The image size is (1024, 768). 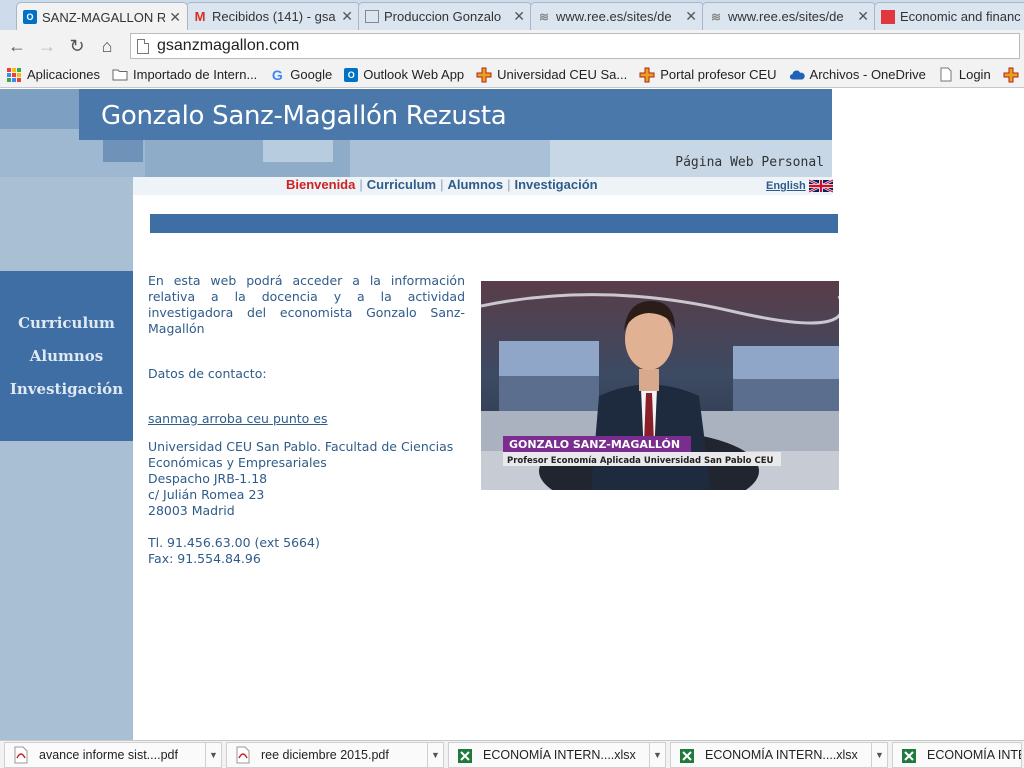 I want to click on bookmark-aplicaciones: Aplicaciones, so click(x=53, y=75).